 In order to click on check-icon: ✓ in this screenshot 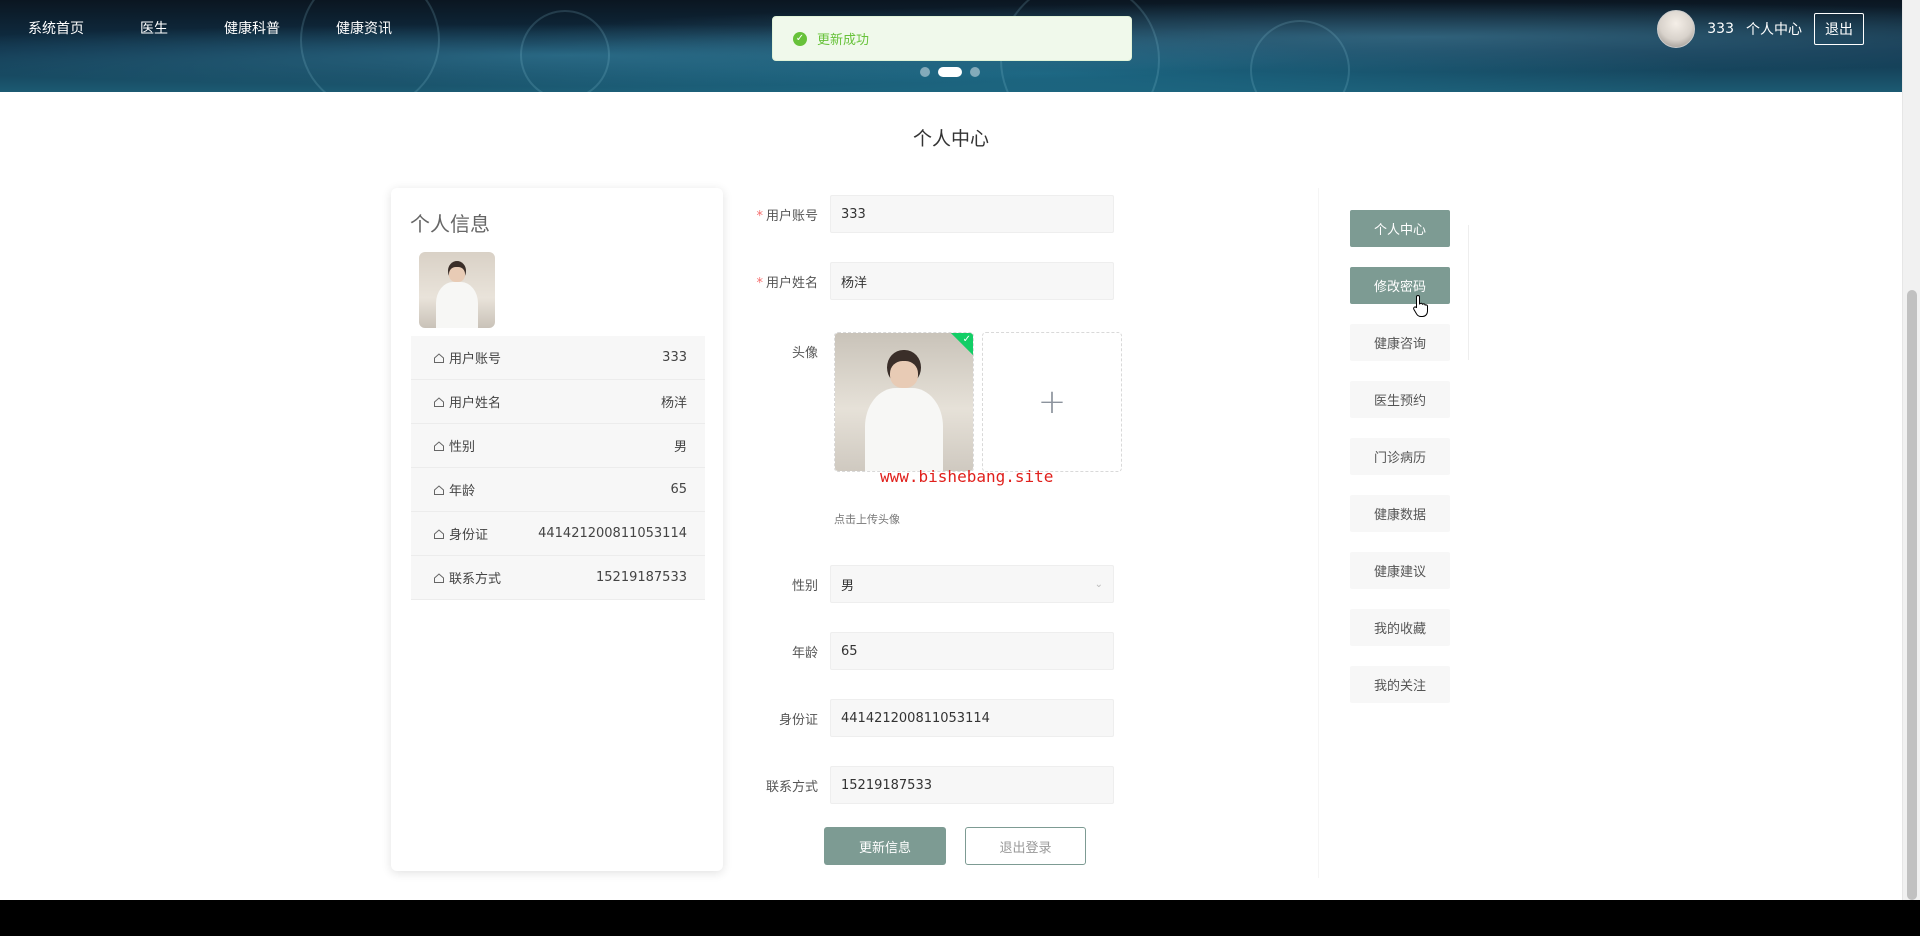, I will do `click(966, 339)`.